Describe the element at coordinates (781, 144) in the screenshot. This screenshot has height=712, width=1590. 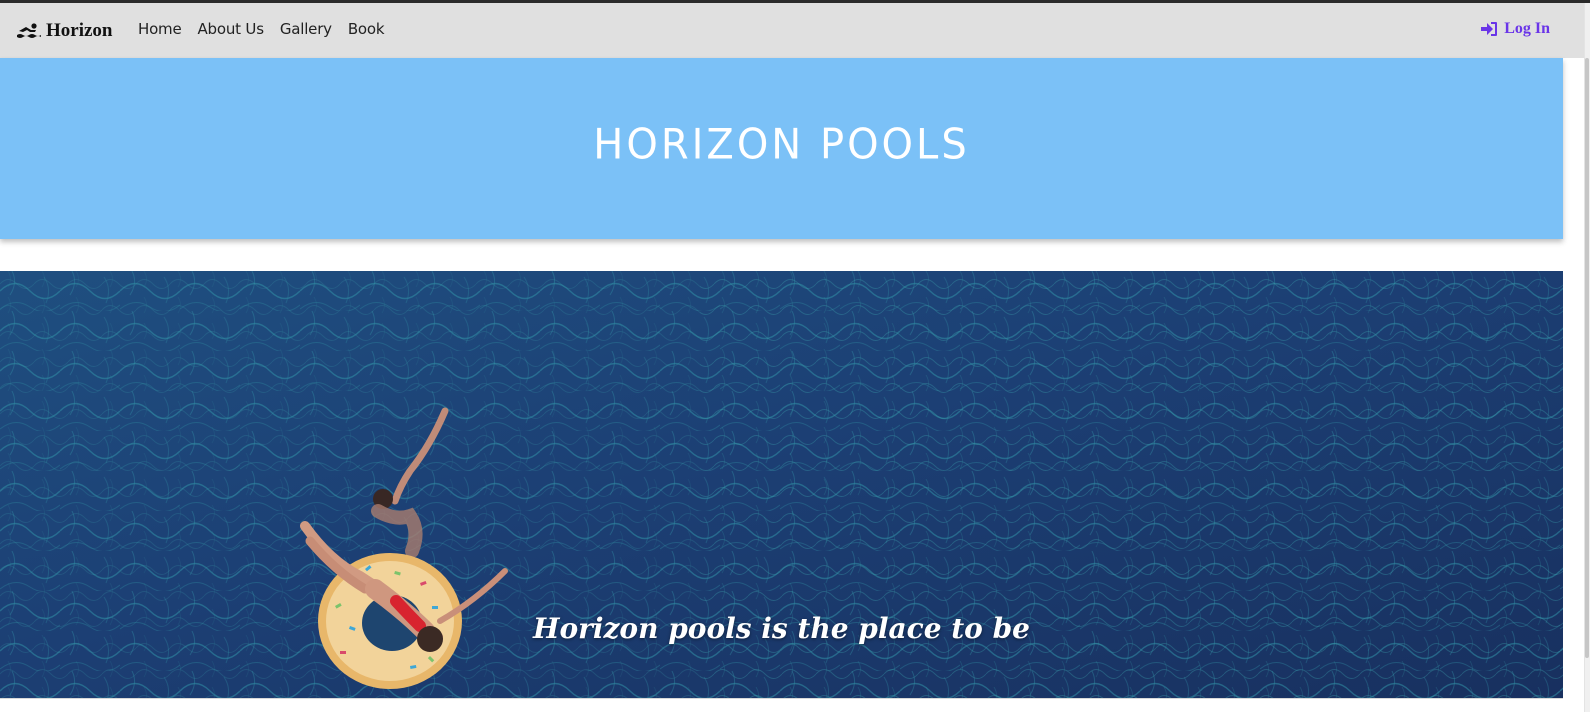
I see `page-title: HORIZON POOLS` at that location.